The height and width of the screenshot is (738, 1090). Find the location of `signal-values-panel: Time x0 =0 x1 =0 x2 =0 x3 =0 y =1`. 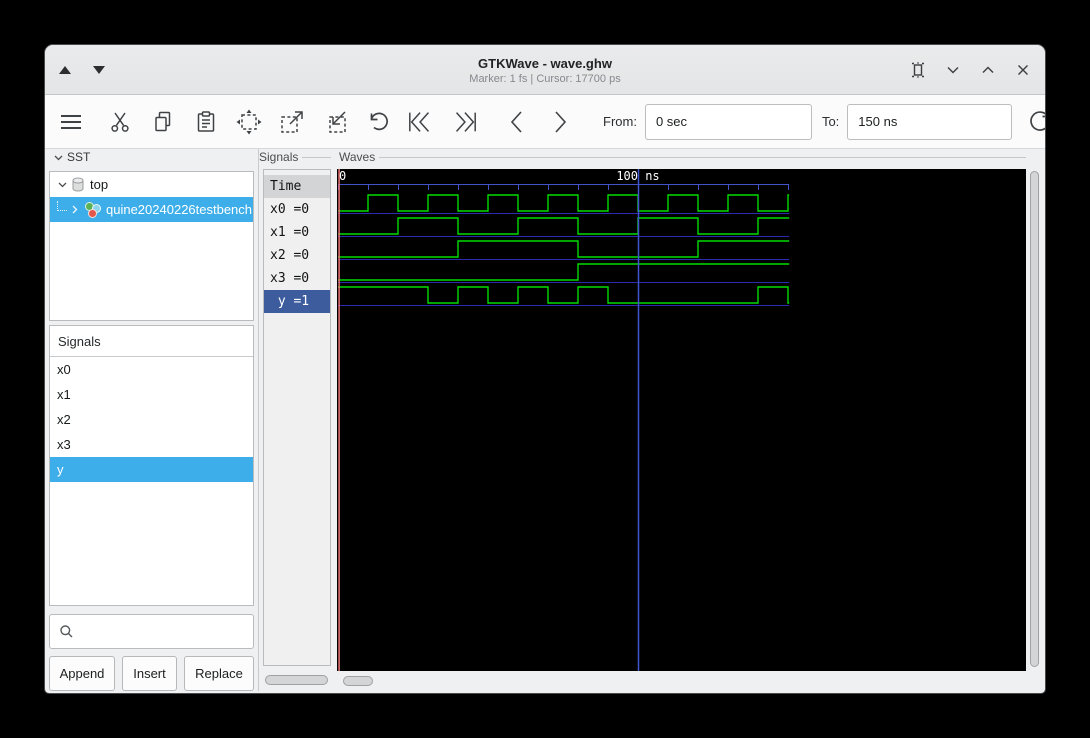

signal-values-panel: Time x0 =0 x1 =0 x2 =0 x3 =0 y =1 is located at coordinates (297, 417).